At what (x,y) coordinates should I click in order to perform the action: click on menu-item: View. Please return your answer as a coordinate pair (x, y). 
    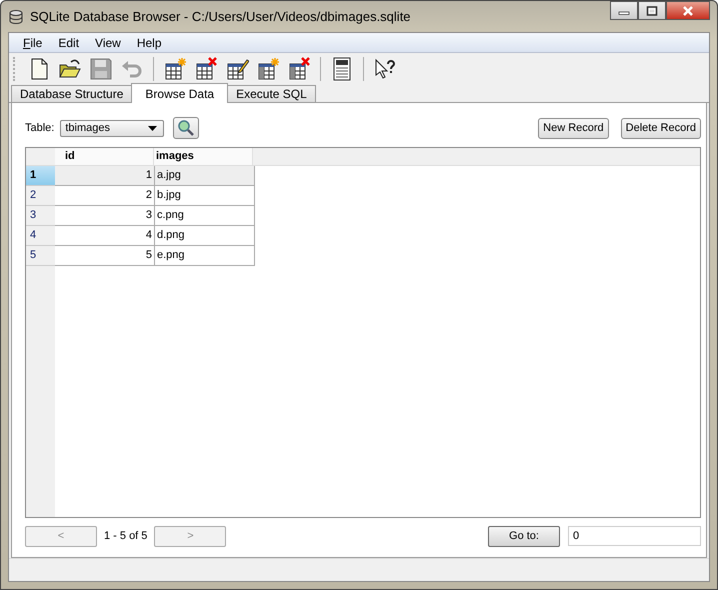
    Looking at the image, I should click on (108, 43).